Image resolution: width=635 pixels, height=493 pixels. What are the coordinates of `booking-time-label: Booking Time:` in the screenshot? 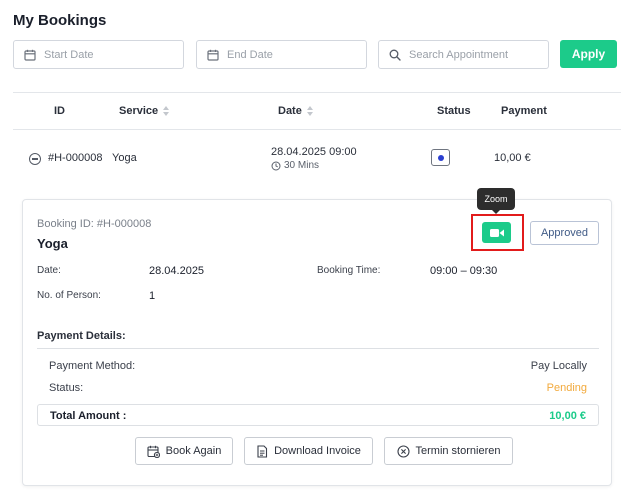 It's located at (349, 270).